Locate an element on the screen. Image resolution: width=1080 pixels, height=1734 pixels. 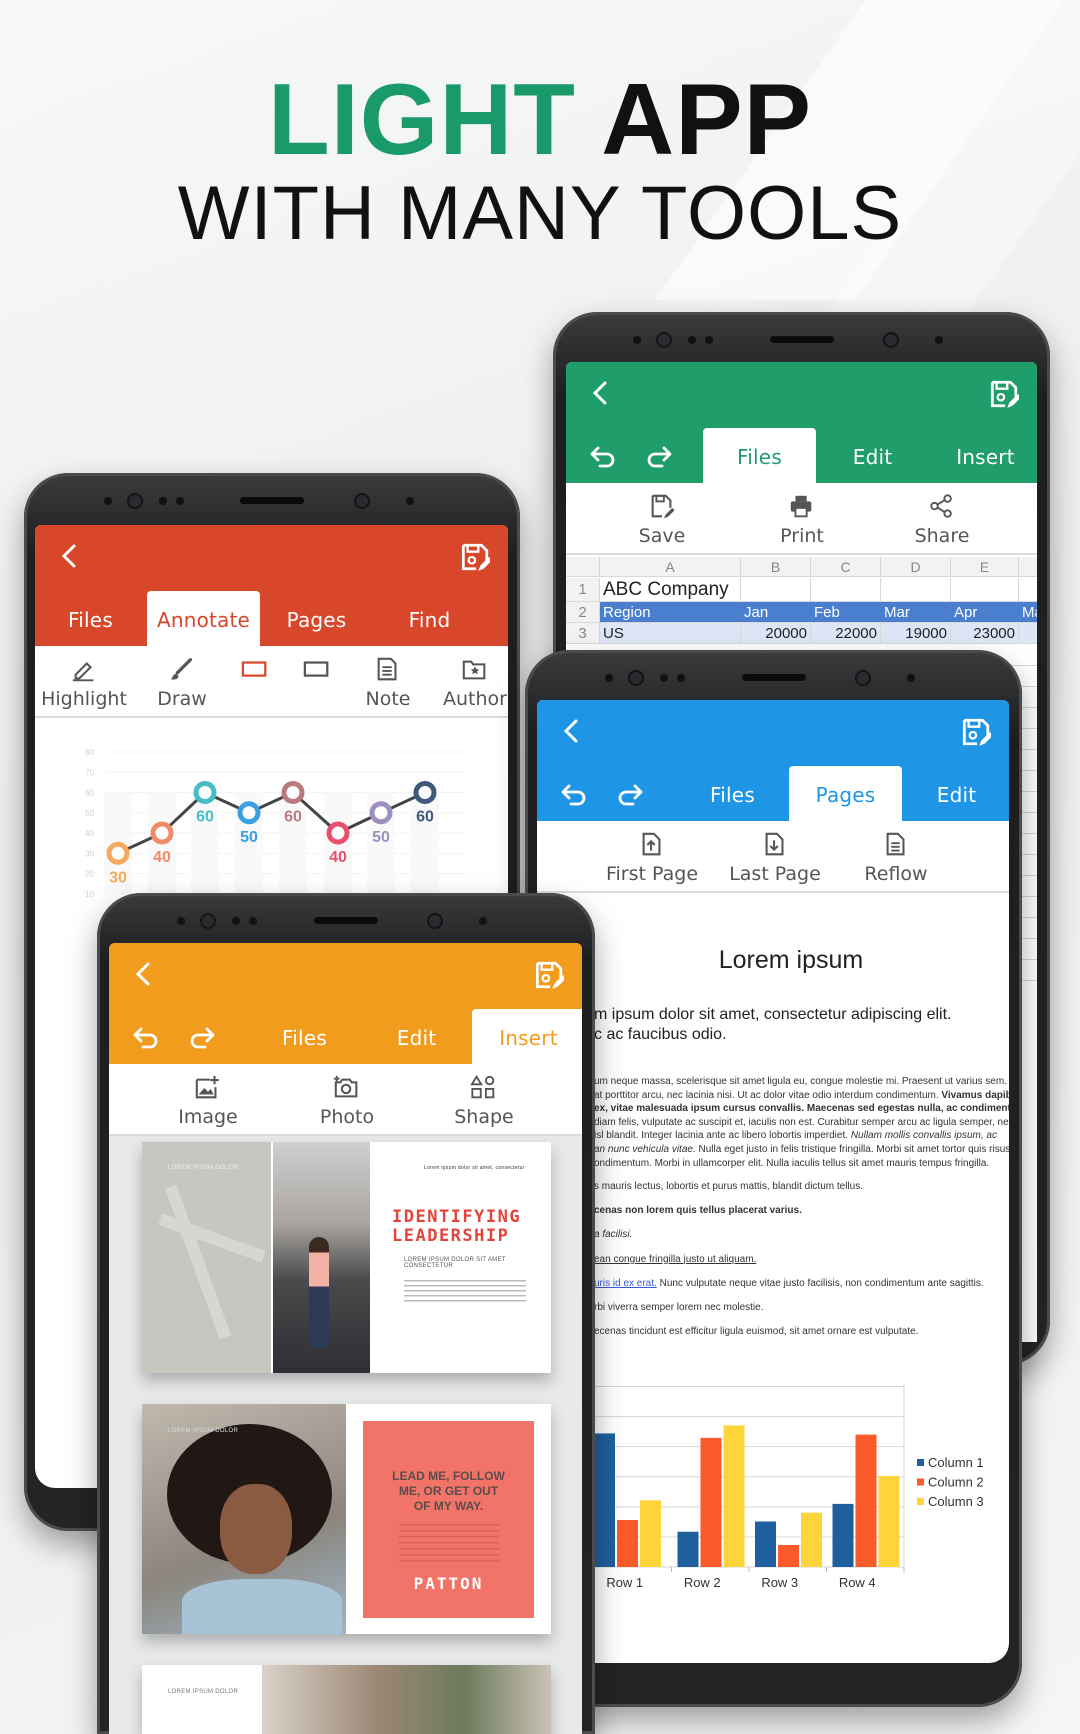
row-number: 2 is located at coordinates (583, 612).